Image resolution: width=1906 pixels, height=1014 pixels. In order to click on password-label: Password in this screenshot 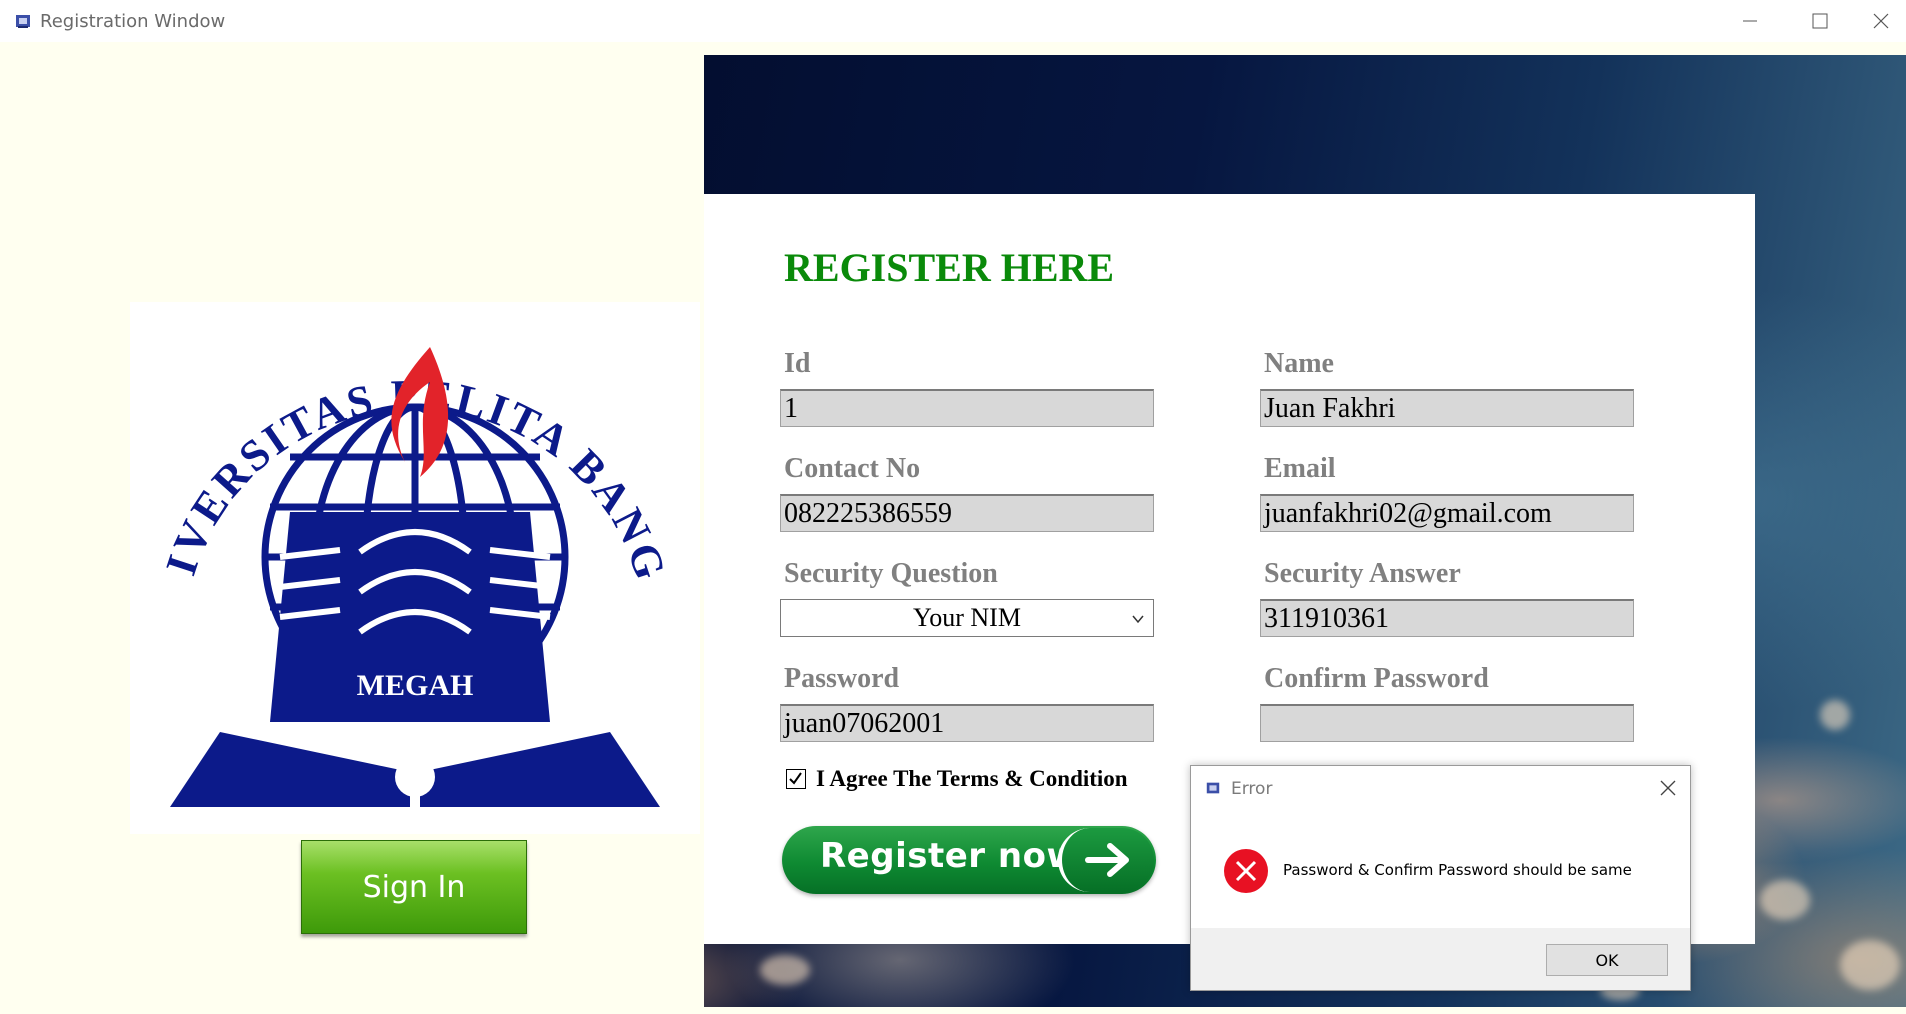, I will do `click(842, 678)`.